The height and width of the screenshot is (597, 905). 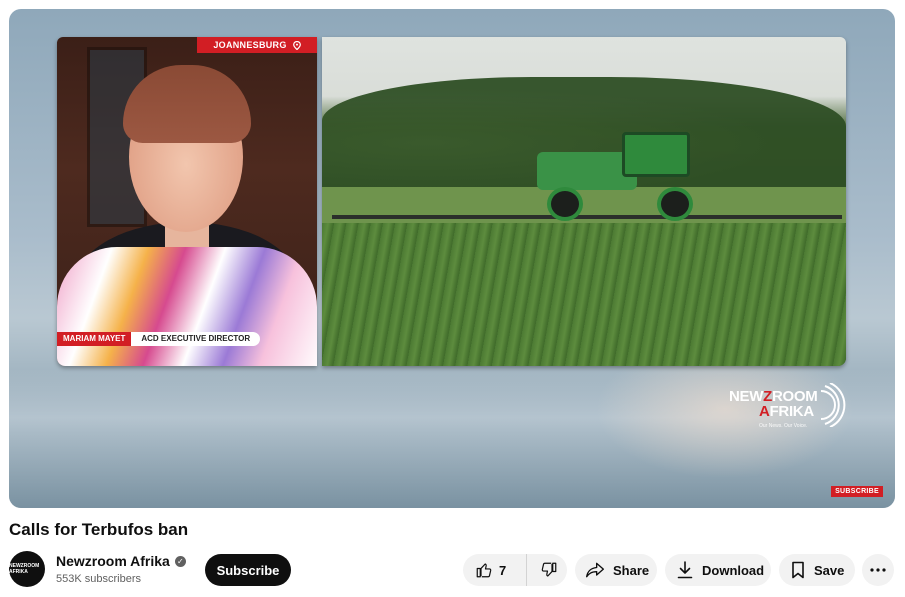 I want to click on guest-name: MARIAM MAYET, so click(x=94, y=339).